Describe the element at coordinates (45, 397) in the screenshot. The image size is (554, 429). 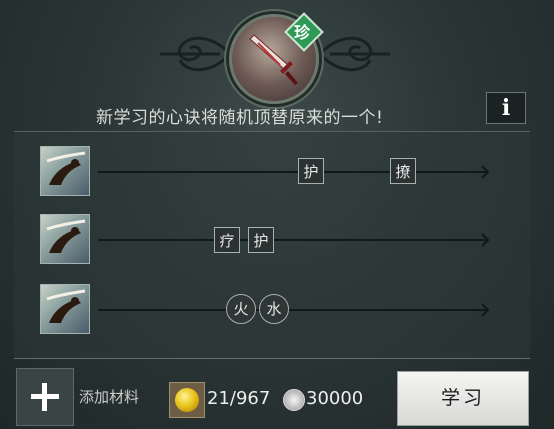
I see `add-material-button` at that location.